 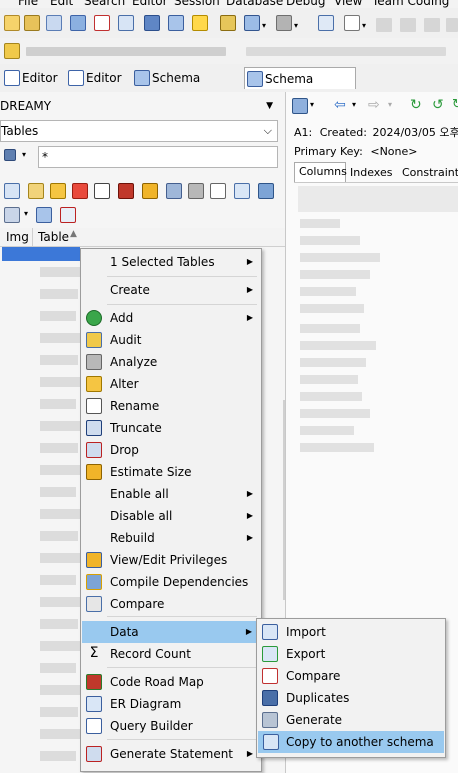 I want to click on submenu-item-generate: Generate, so click(x=351, y=720).